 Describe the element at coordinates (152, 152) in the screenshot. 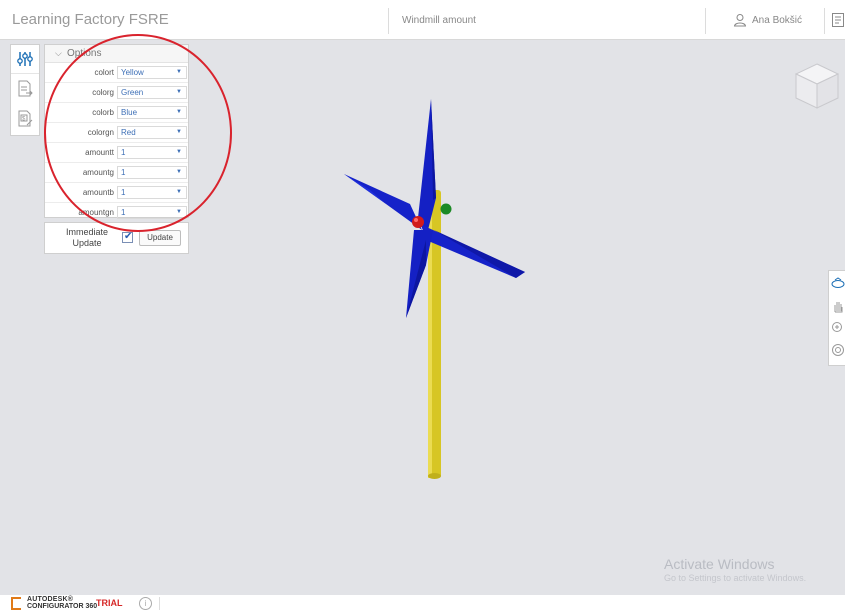

I see `param-select-amountt: 1 ▼` at that location.